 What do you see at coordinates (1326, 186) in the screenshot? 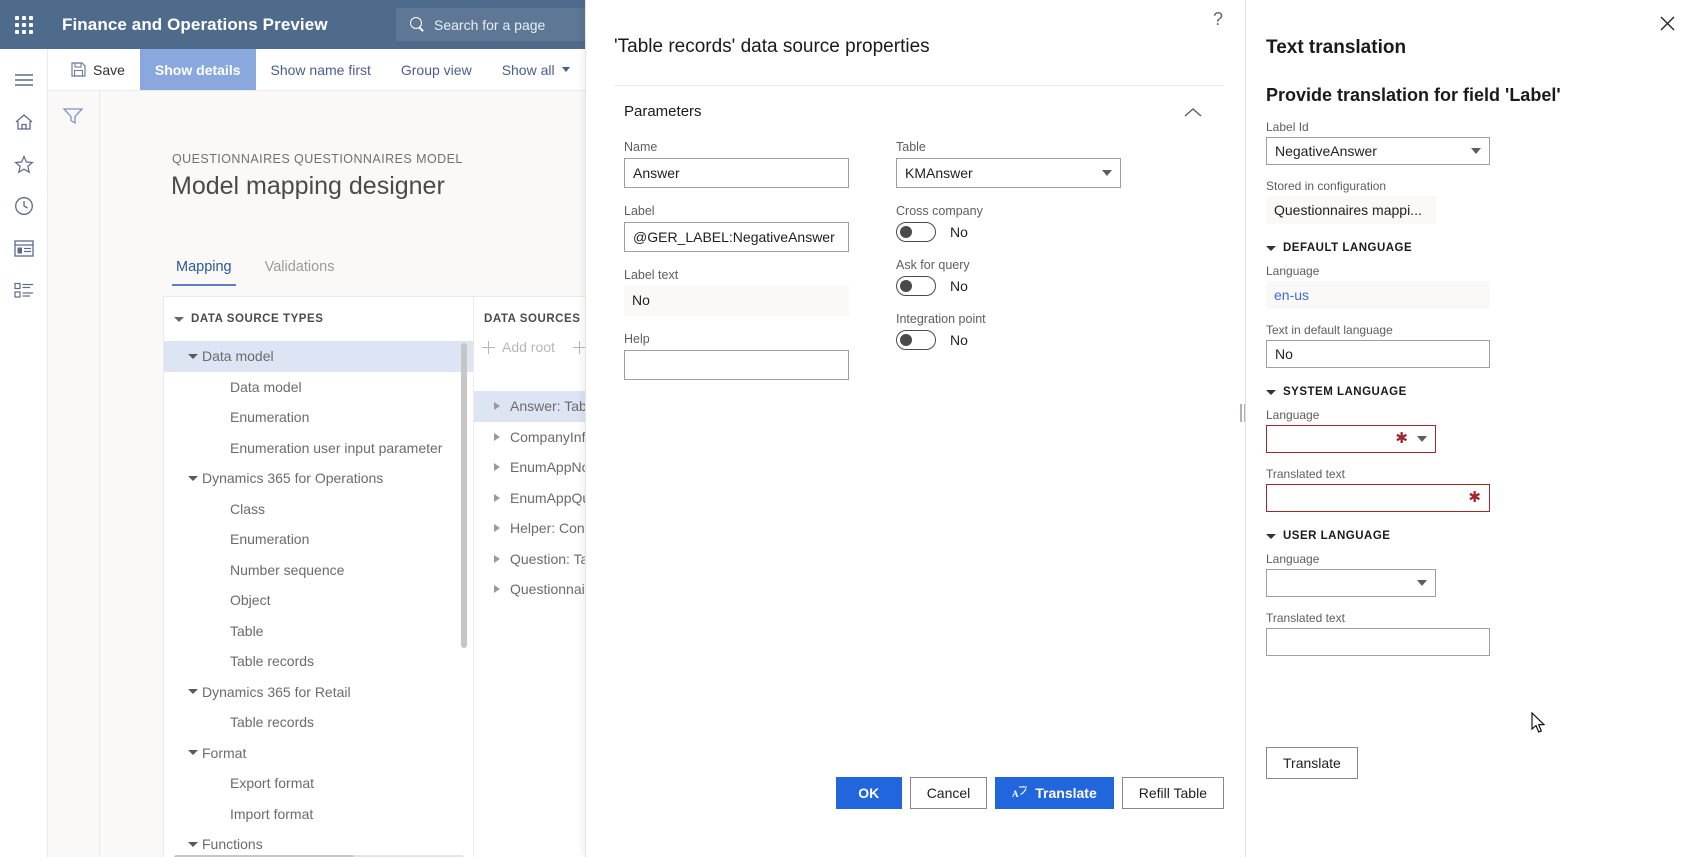
I see `stored-in-config-label: Stored in configuration` at bounding box center [1326, 186].